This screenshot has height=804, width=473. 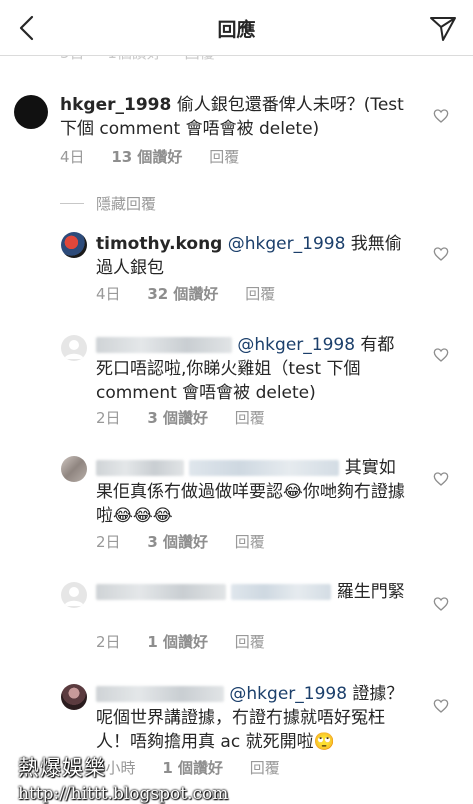 I want to click on comment-text: 其實如果佢真係冇做過做咩要認😂你哋夠冇證據啦😂😂😂, so click(x=250, y=492).